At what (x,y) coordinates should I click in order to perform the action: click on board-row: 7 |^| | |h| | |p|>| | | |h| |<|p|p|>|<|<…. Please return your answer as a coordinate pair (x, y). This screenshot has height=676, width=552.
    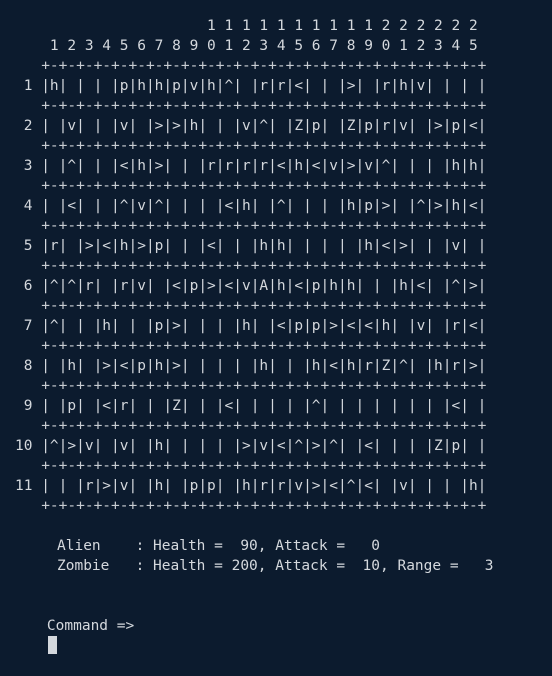
    Looking at the image, I should click on (251, 326).